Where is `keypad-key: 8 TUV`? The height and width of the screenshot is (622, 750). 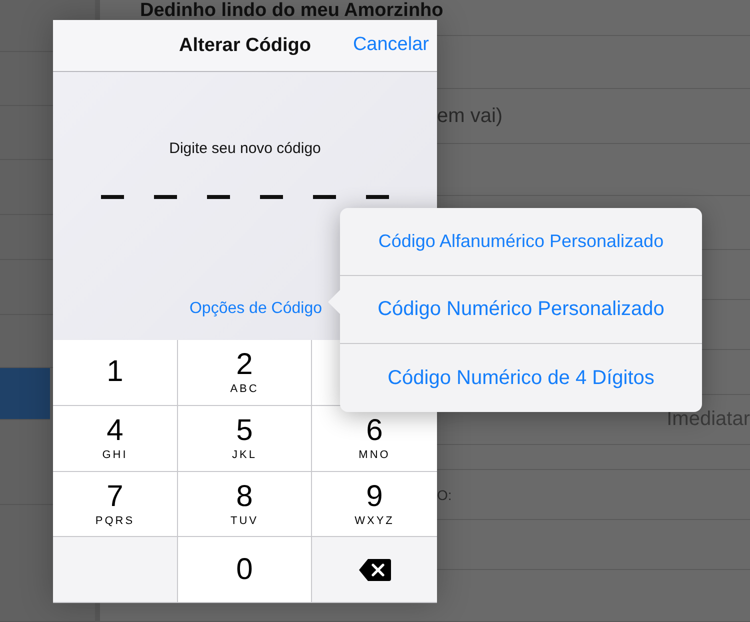
keypad-key: 8 TUV is located at coordinates (245, 505).